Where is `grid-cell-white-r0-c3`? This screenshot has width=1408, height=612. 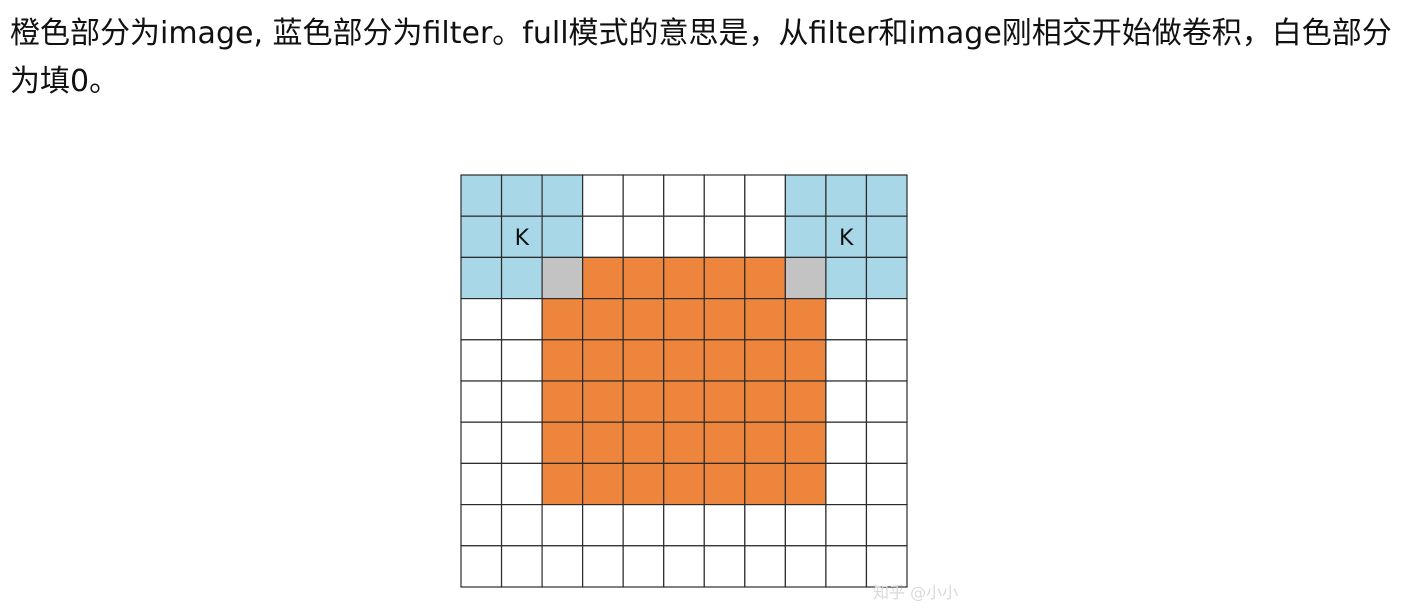
grid-cell-white-r0-c3 is located at coordinates (603, 195).